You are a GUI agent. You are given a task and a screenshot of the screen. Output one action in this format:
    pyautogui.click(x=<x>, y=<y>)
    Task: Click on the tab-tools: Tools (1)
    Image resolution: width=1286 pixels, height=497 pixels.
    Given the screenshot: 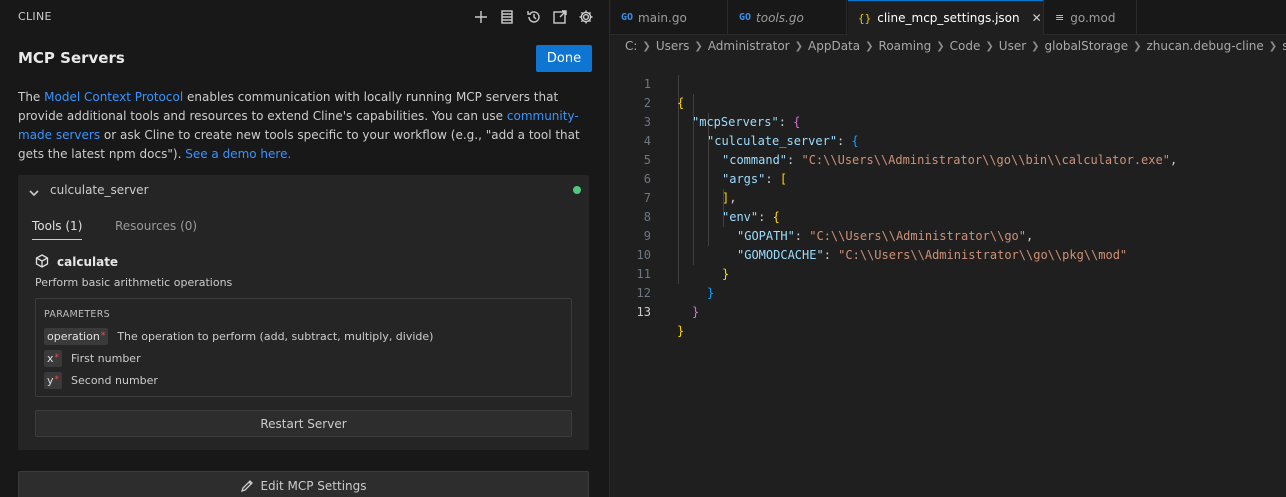 What is the action you would take?
    pyautogui.click(x=57, y=226)
    